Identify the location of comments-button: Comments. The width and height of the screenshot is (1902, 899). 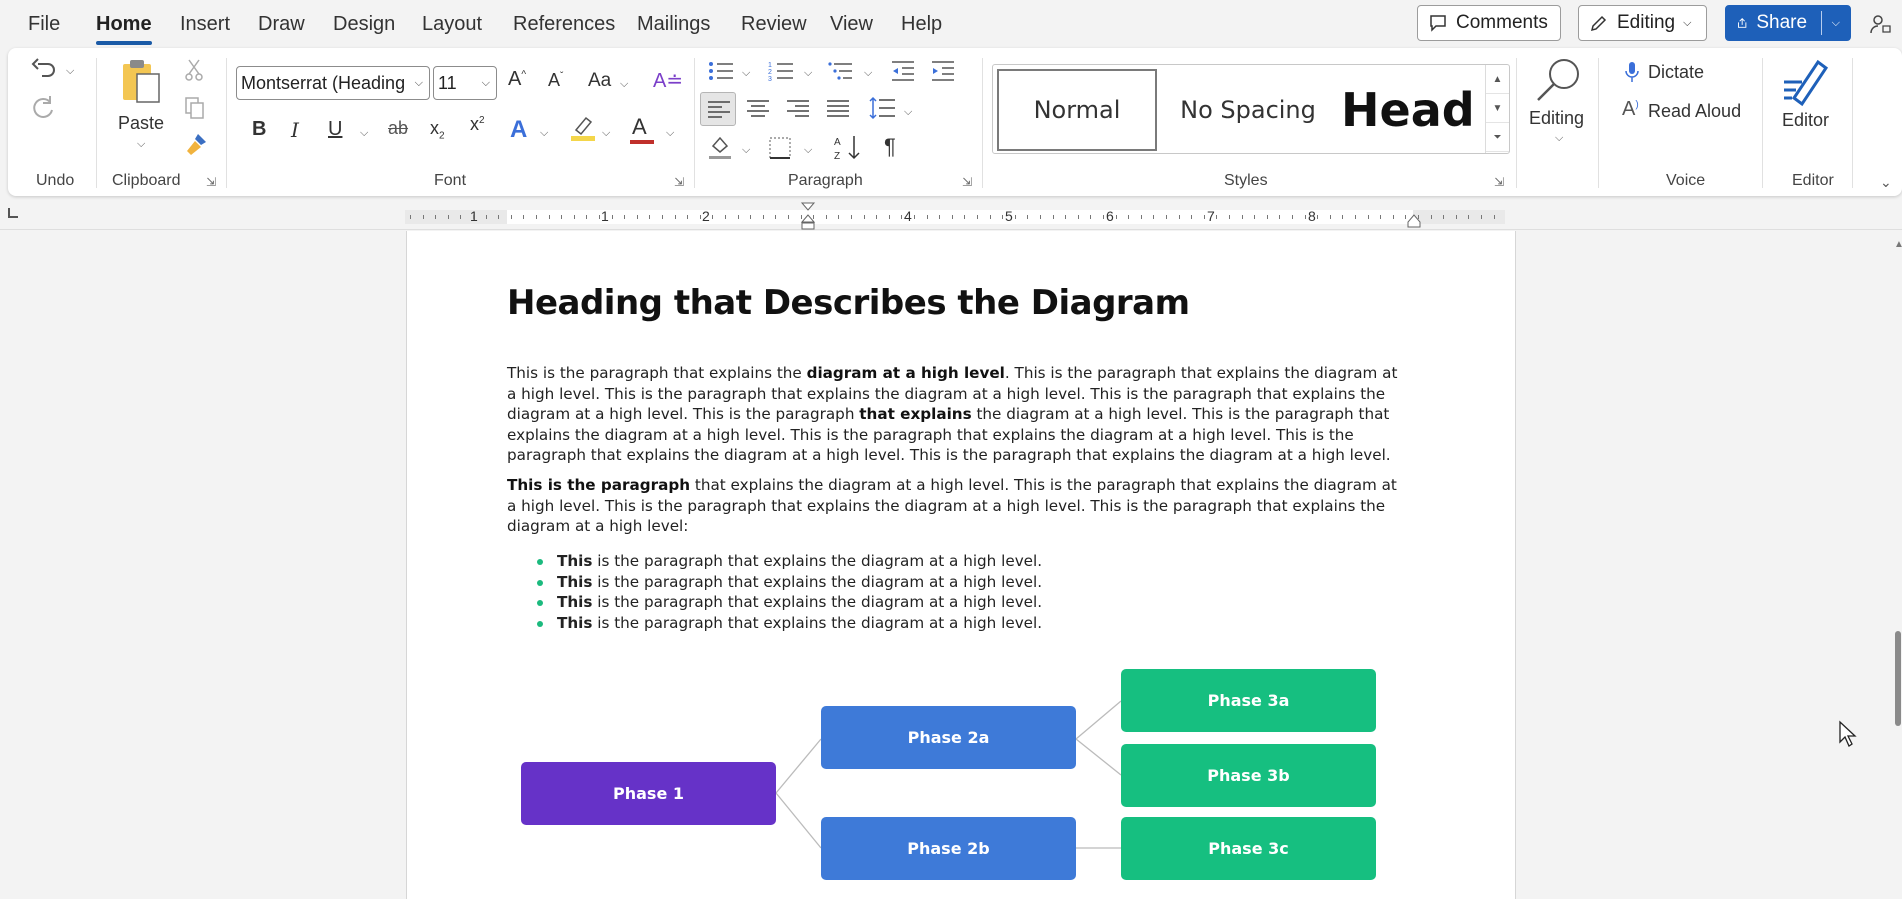
(1489, 23).